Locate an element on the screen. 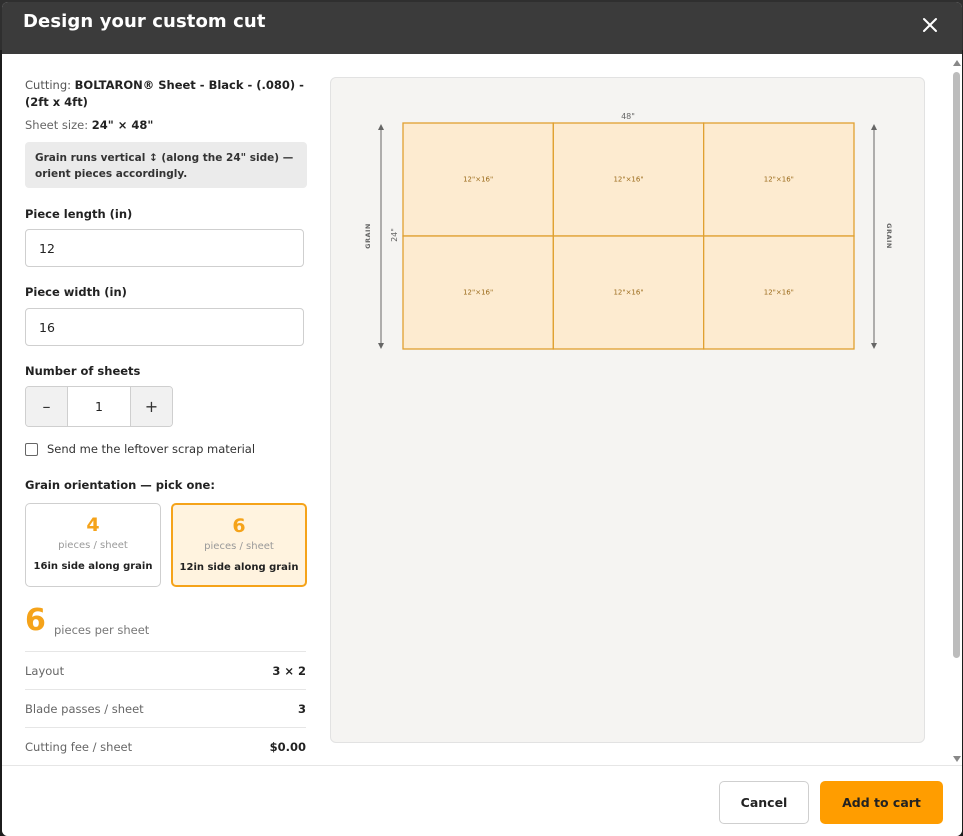 The height and width of the screenshot is (836, 963). sheet-size-label: Sheet size: is located at coordinates (57, 125).